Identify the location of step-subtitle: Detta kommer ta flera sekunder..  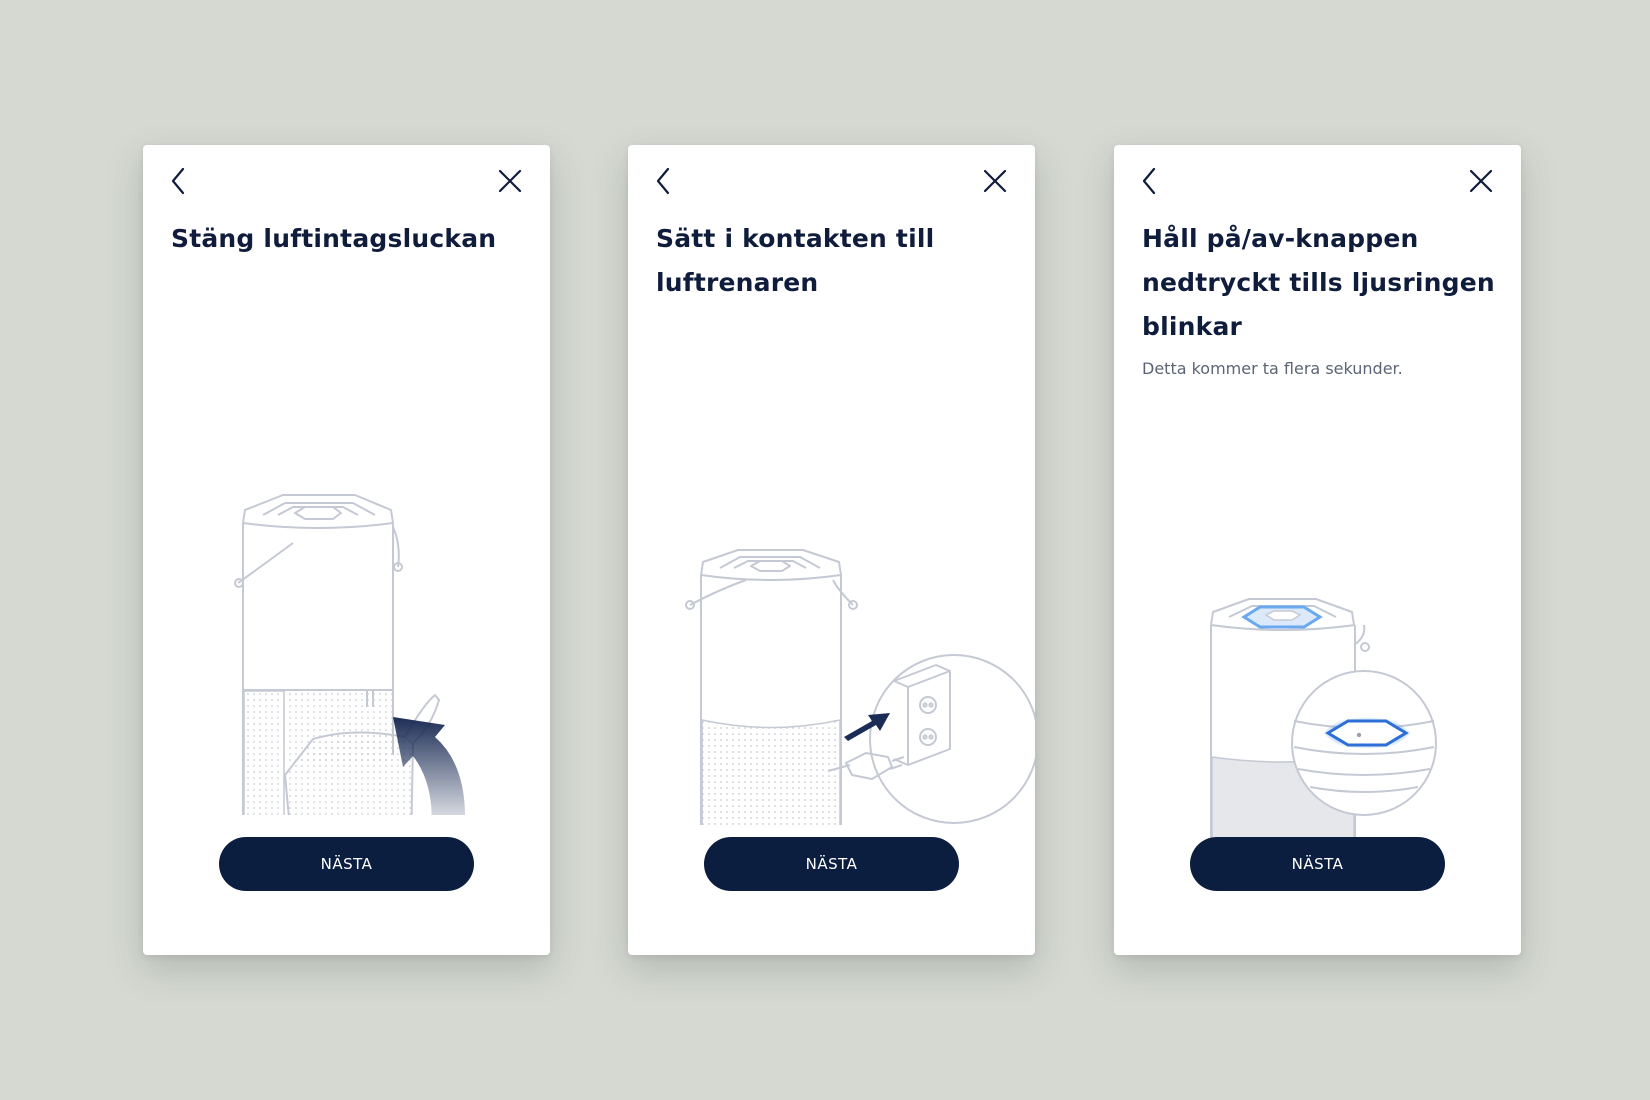
(1272, 368).